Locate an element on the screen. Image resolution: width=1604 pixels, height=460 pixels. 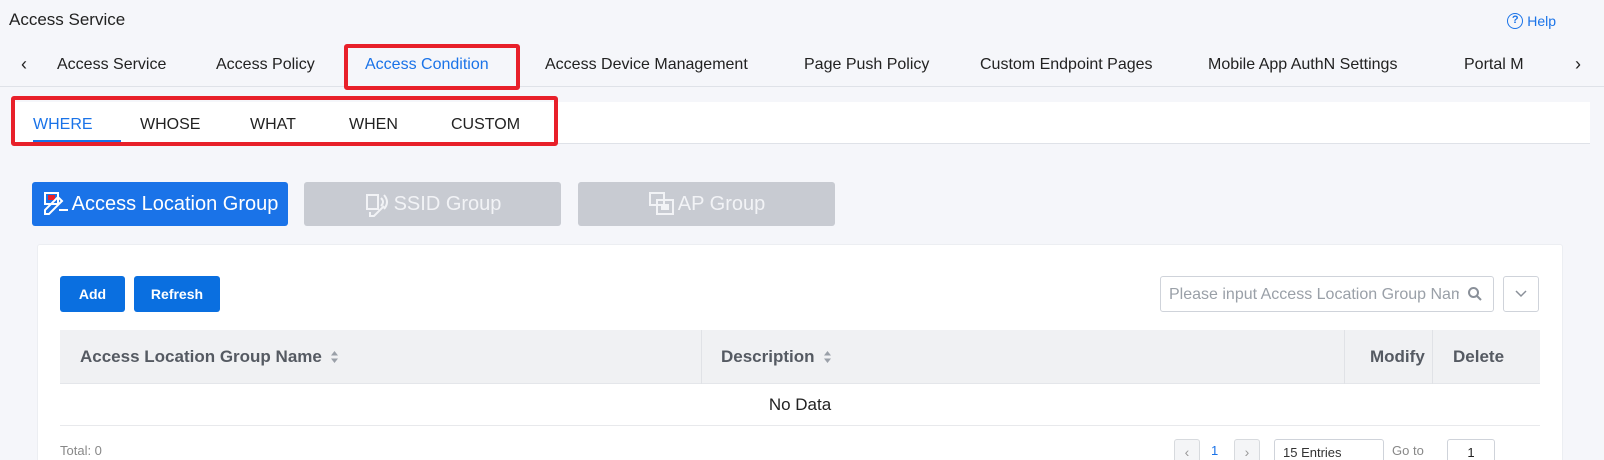
subtab-whose: WHOSE is located at coordinates (170, 125).